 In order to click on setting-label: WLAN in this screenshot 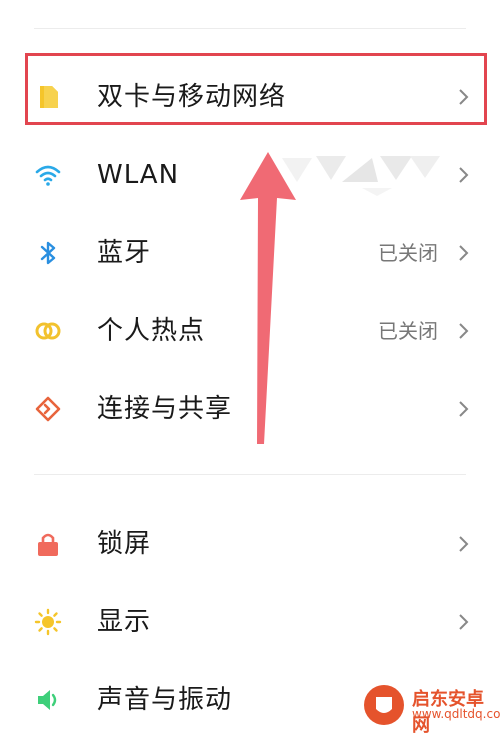, I will do `click(138, 175)`.